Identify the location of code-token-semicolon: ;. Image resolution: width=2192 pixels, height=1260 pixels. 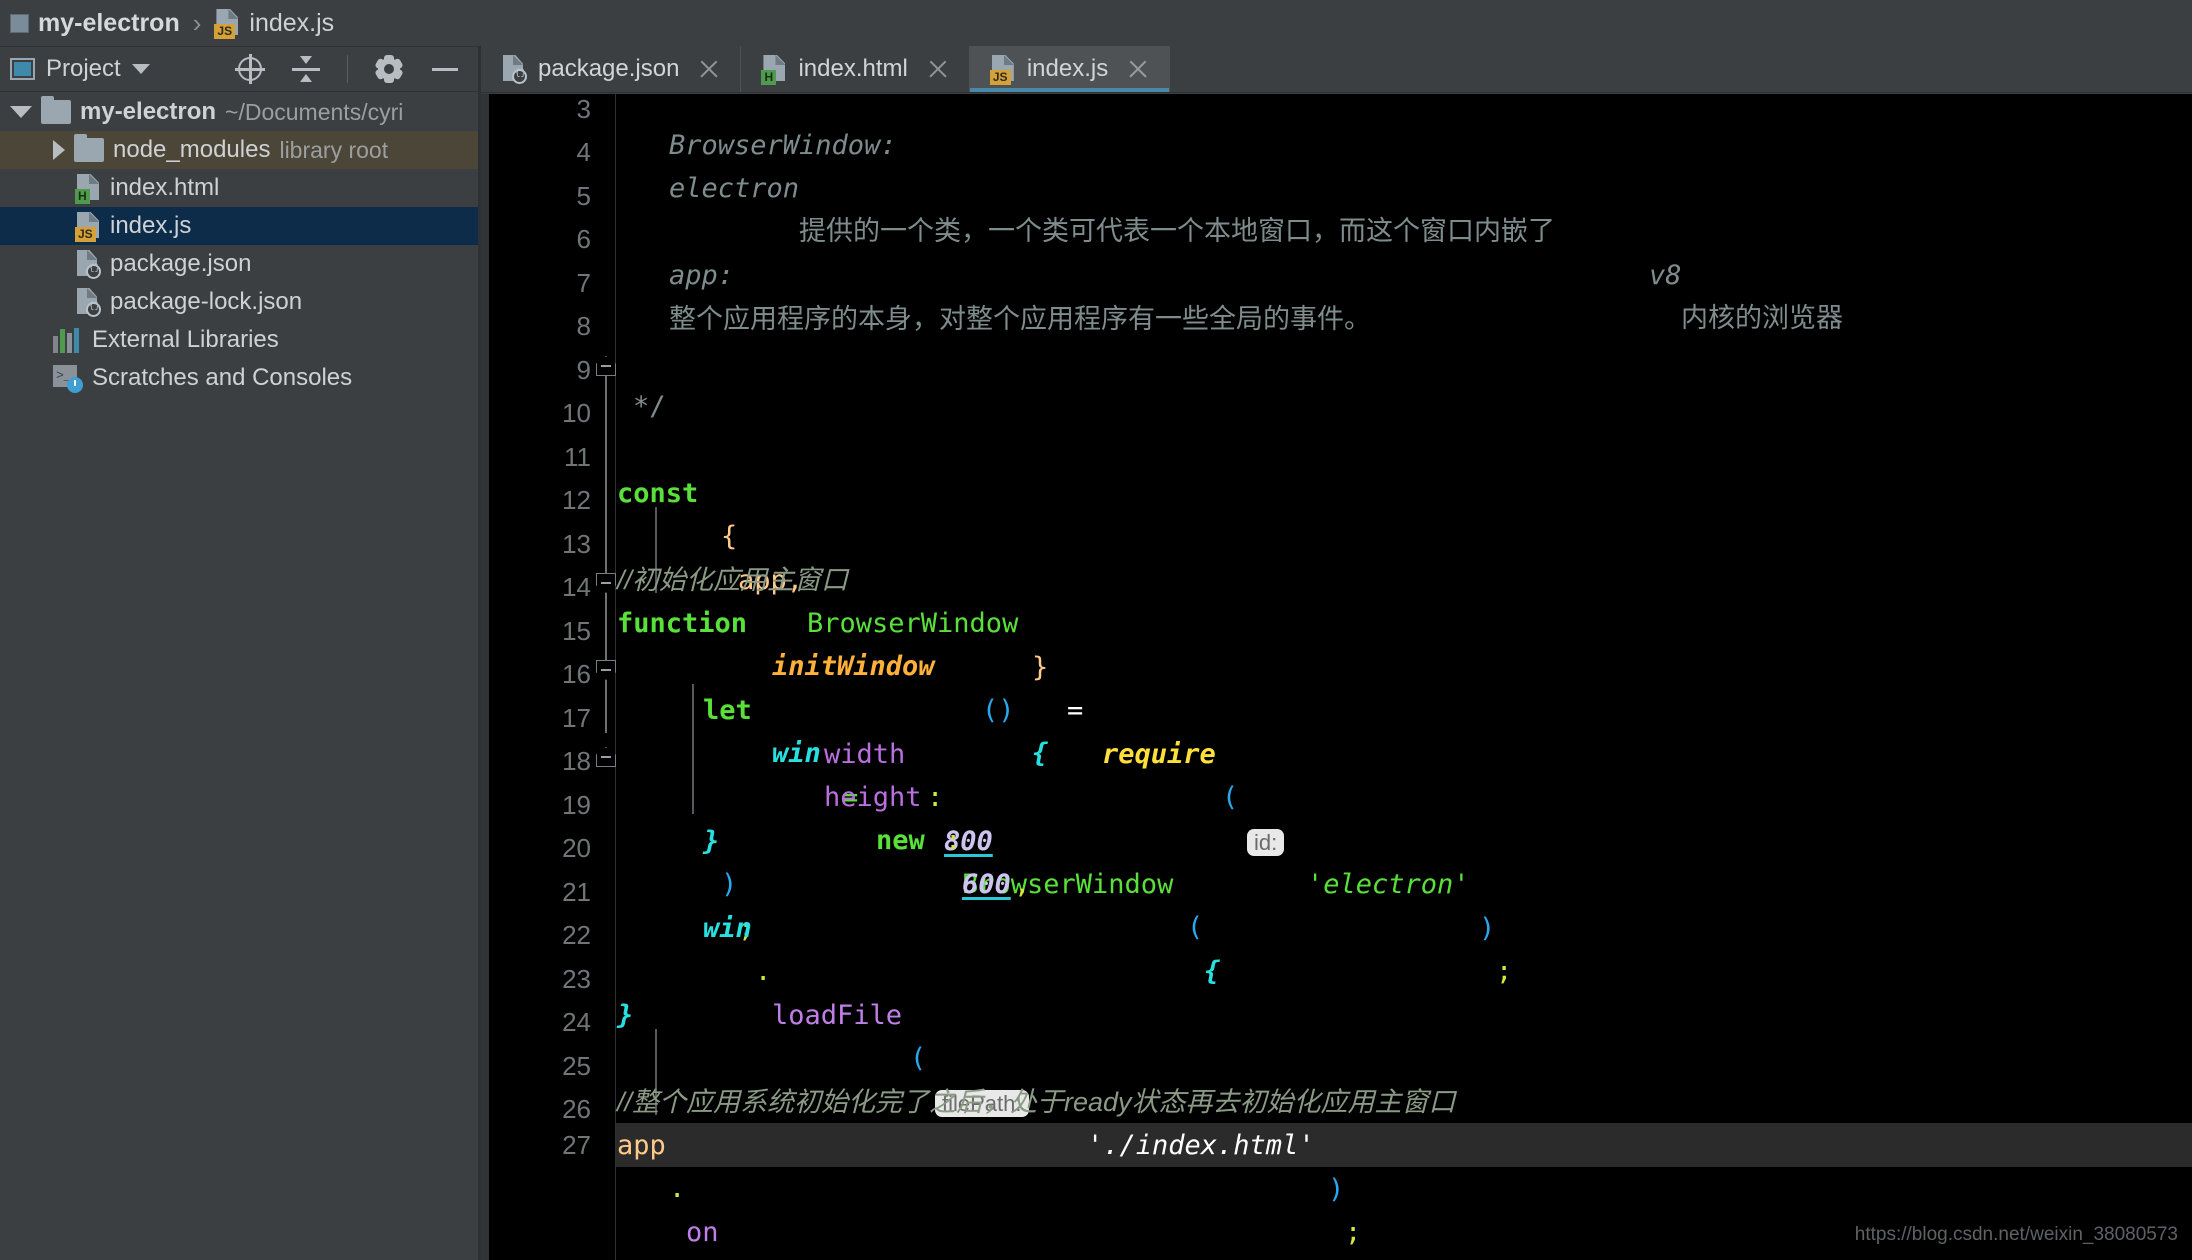
(1353, 1232).